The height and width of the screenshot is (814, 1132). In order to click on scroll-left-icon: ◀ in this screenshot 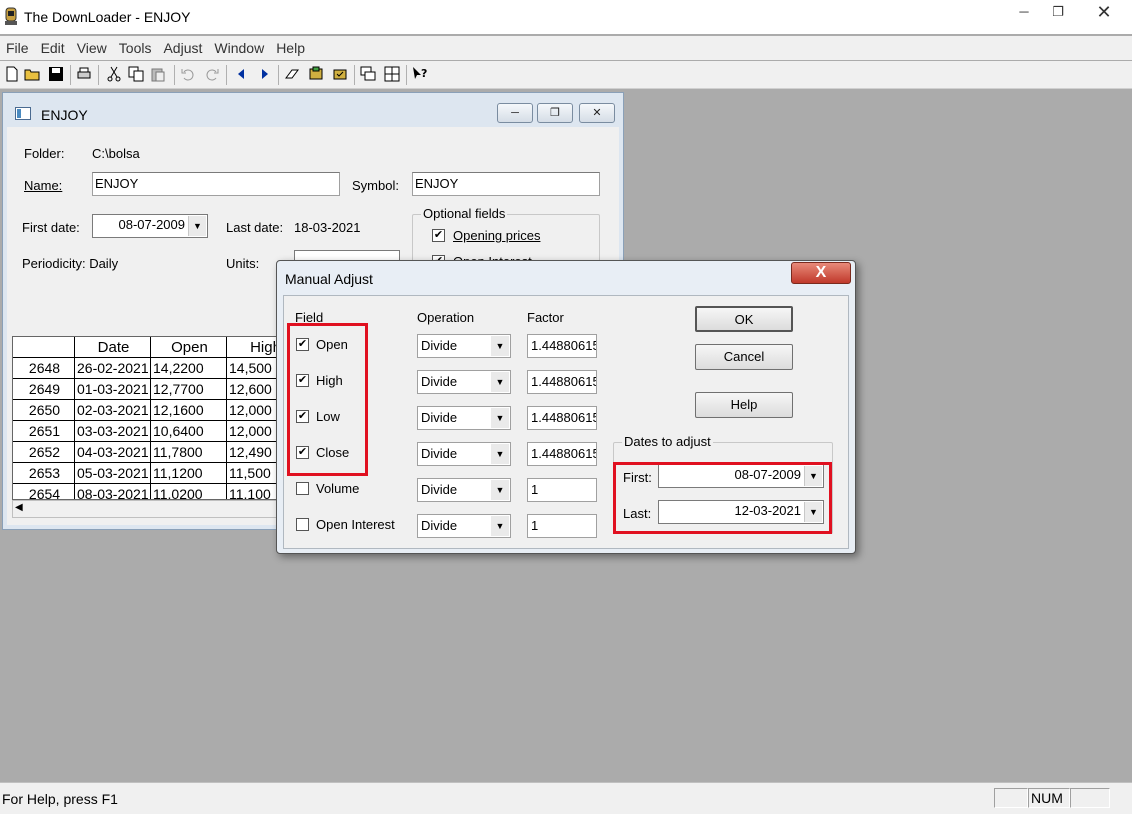, I will do `click(19, 507)`.